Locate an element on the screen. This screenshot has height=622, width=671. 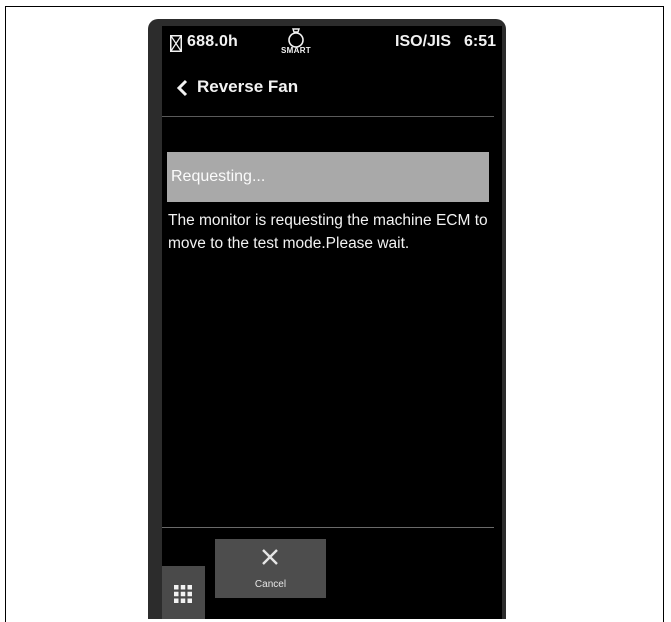
grid-menu-icon is located at coordinates (183, 594).